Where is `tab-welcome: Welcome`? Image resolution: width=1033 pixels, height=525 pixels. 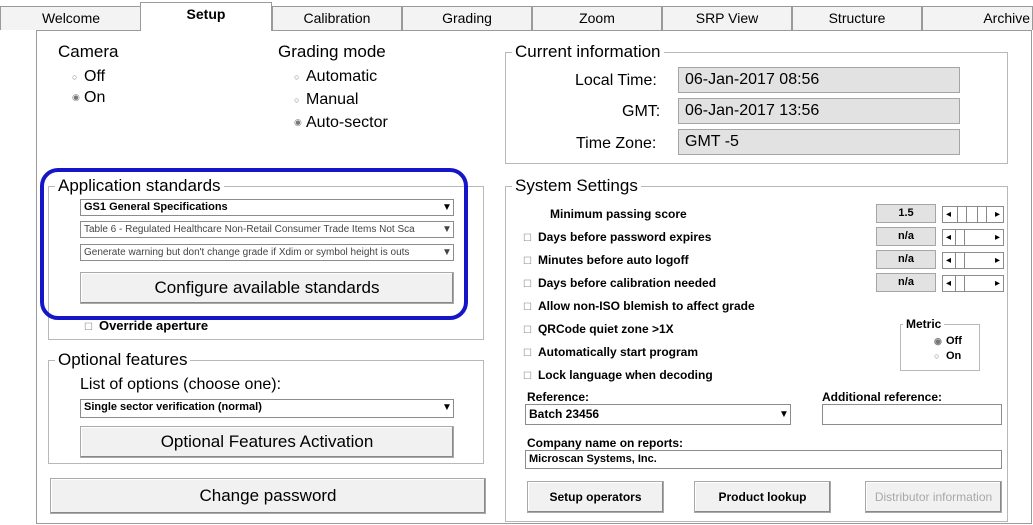
tab-welcome: Welcome is located at coordinates (71, 18).